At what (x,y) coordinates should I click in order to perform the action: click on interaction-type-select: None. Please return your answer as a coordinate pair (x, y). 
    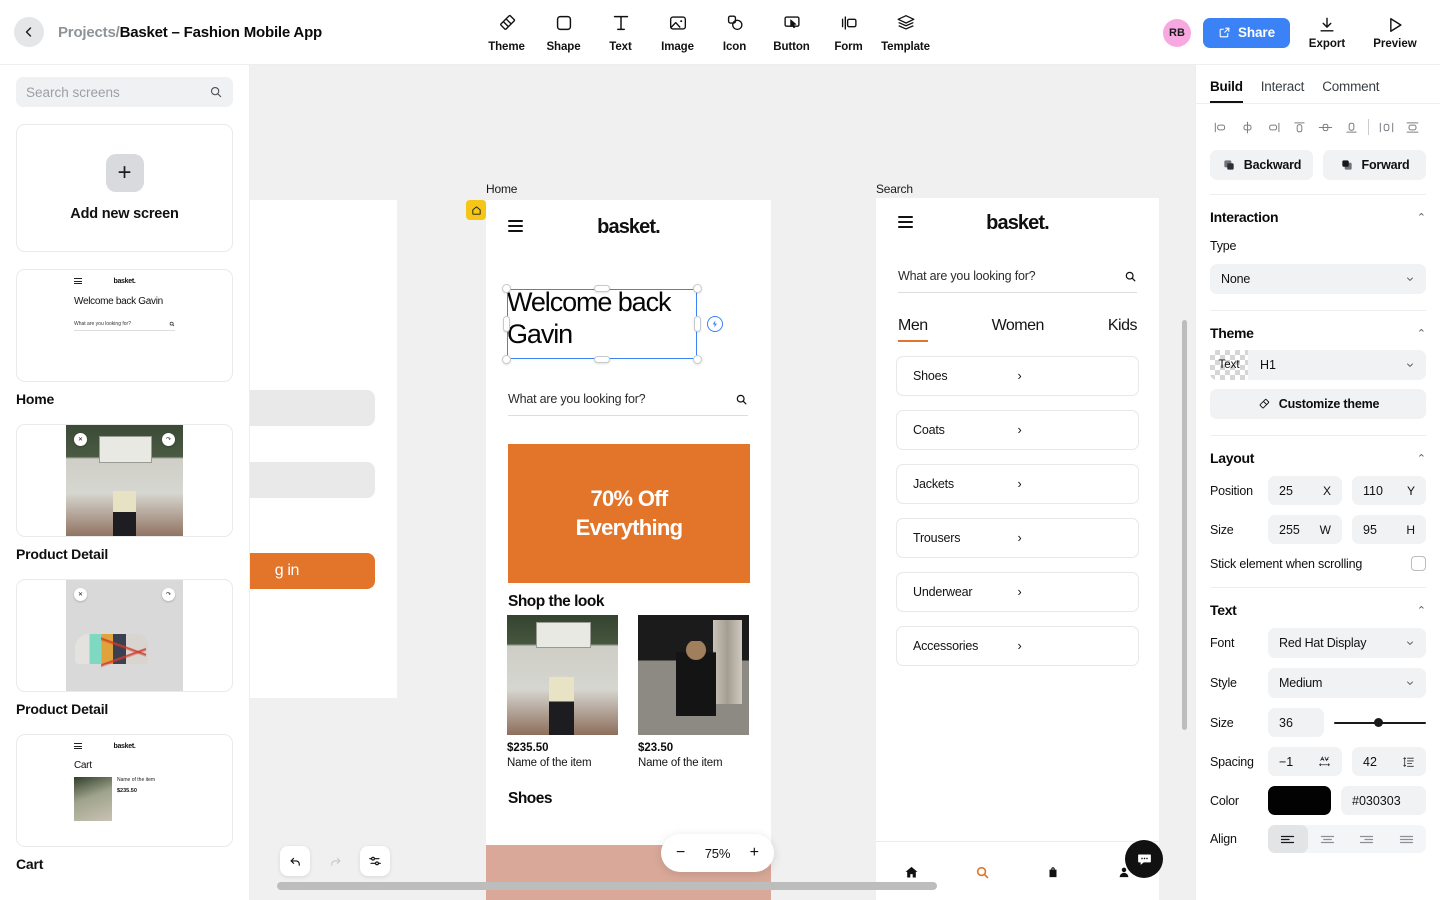
    Looking at the image, I should click on (1318, 279).